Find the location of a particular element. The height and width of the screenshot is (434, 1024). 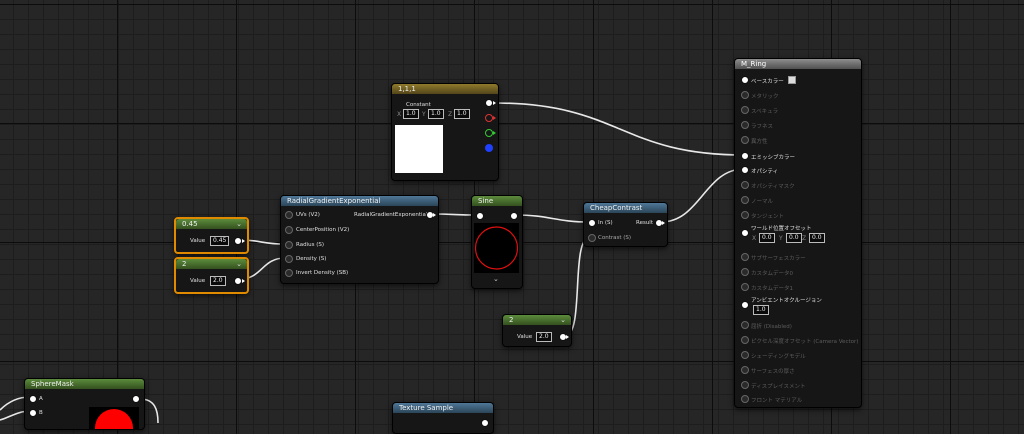

x-label: X is located at coordinates (399, 114).